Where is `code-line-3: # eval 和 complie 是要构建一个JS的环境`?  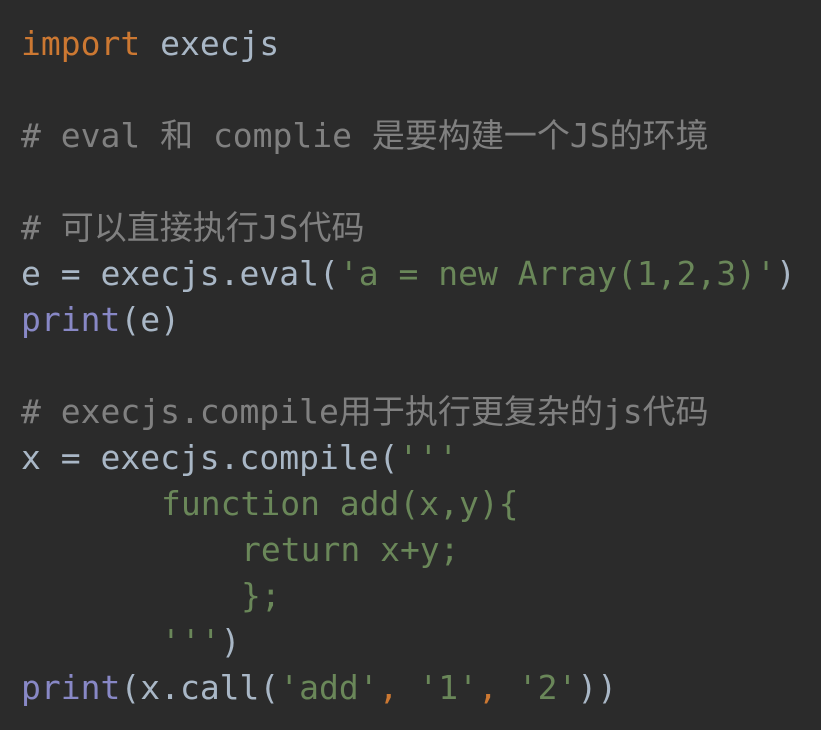 code-line-3: # eval 和 complie 是要构建一个JS的环境 is located at coordinates (421, 136).